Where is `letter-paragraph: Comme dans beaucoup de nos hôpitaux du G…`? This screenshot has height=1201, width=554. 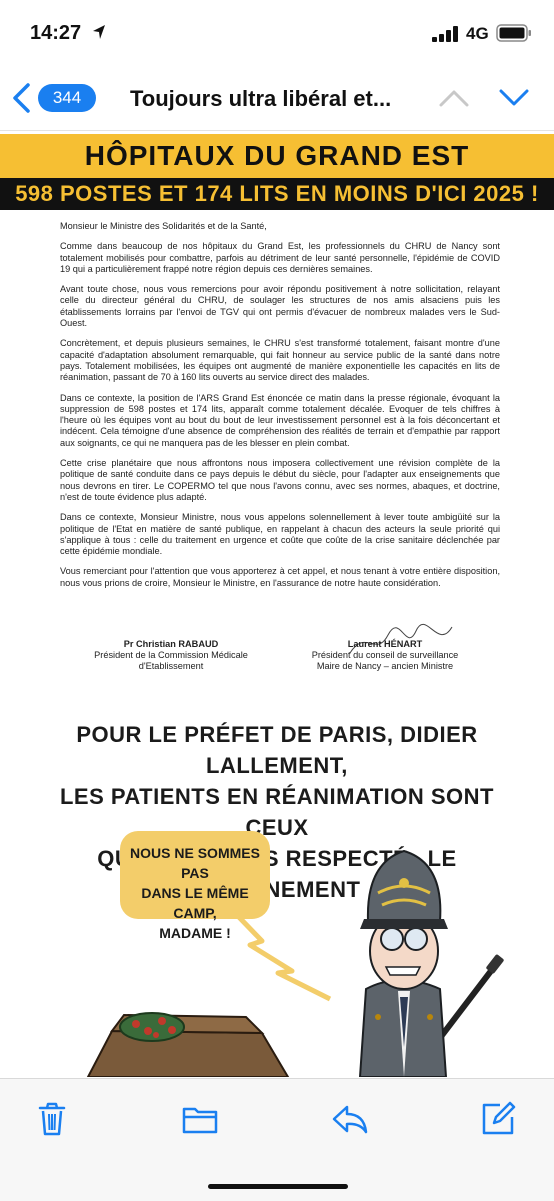 letter-paragraph: Comme dans beaucoup de nos hôpitaux du G… is located at coordinates (280, 257).